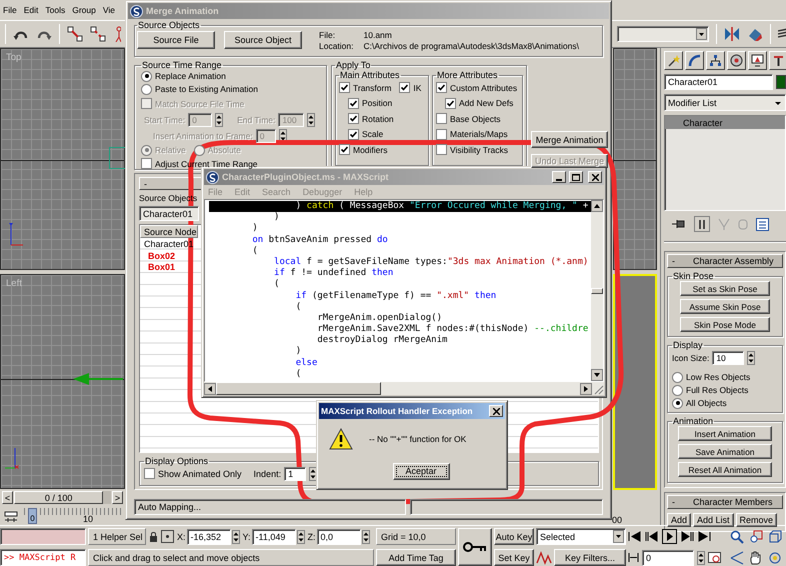 The width and height of the screenshot is (786, 566). I want to click on rollout-header: - Character Members, so click(725, 502).